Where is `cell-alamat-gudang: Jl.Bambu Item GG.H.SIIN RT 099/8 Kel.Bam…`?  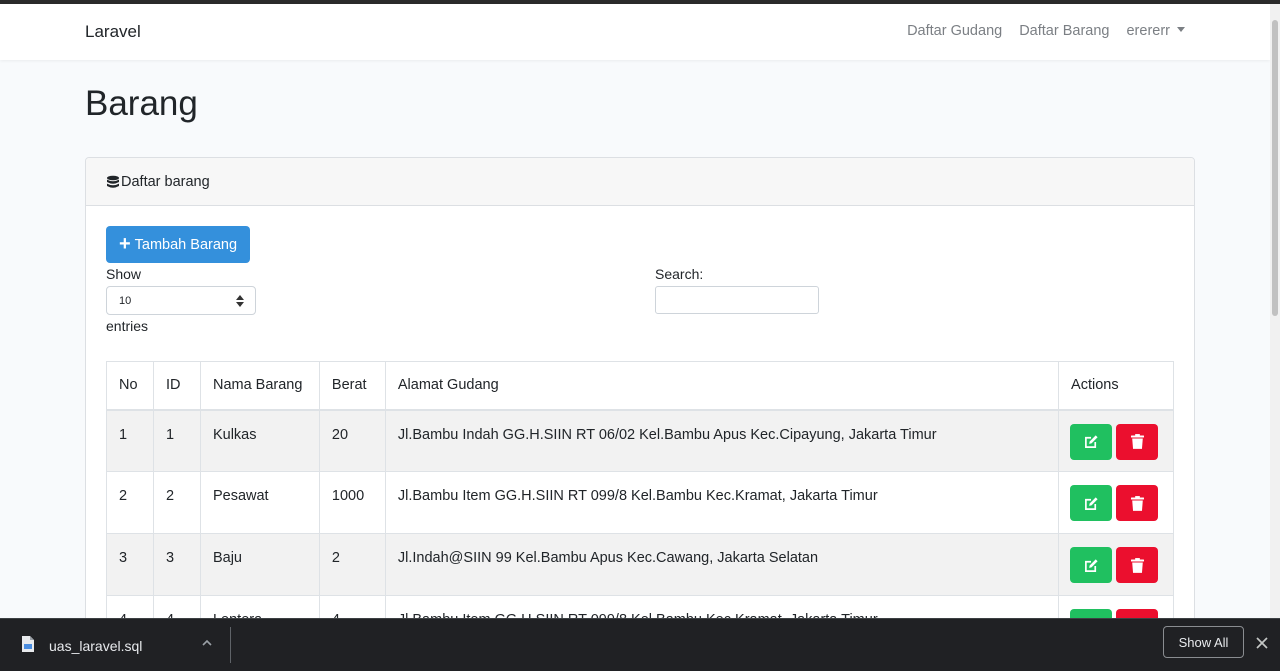
cell-alamat-gudang: Jl.Bambu Item GG.H.SIIN RT 099/8 Kel.Bam… is located at coordinates (722, 502).